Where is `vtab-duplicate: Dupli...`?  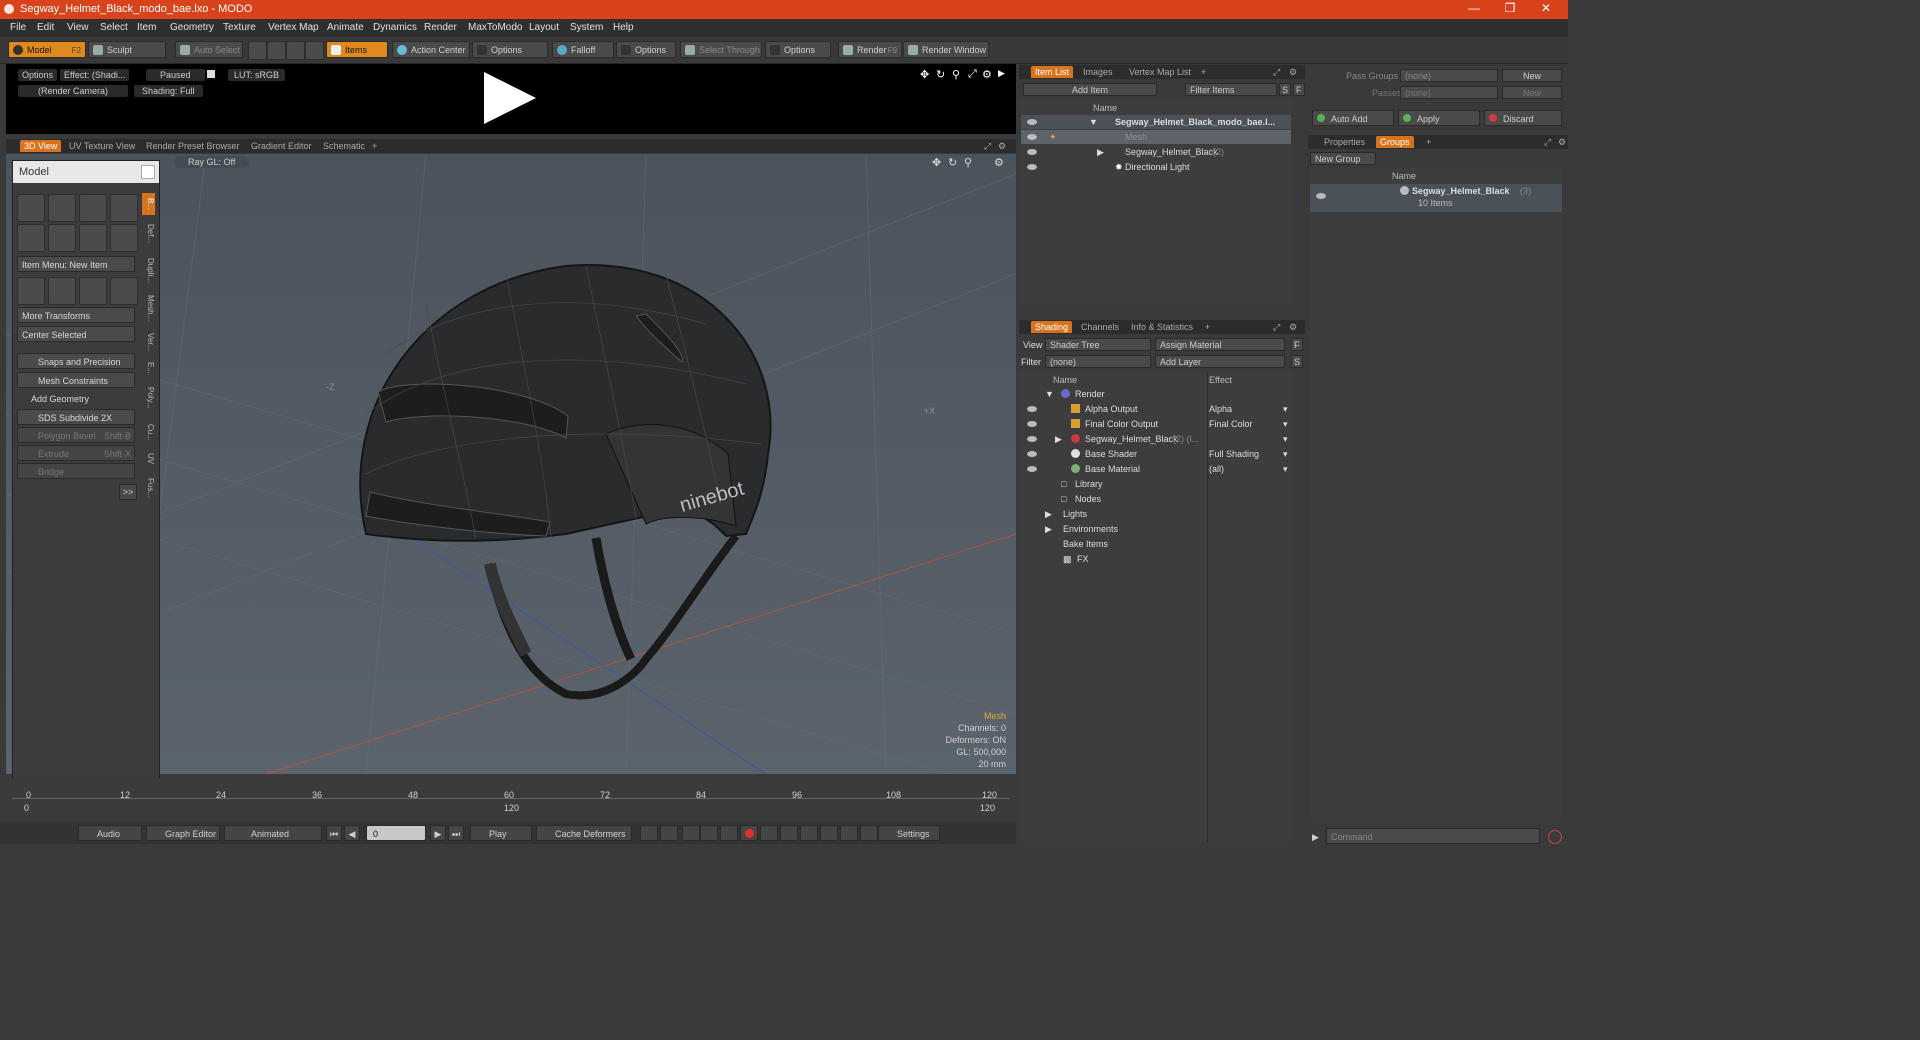 vtab-duplicate: Dupli... is located at coordinates (148, 270).